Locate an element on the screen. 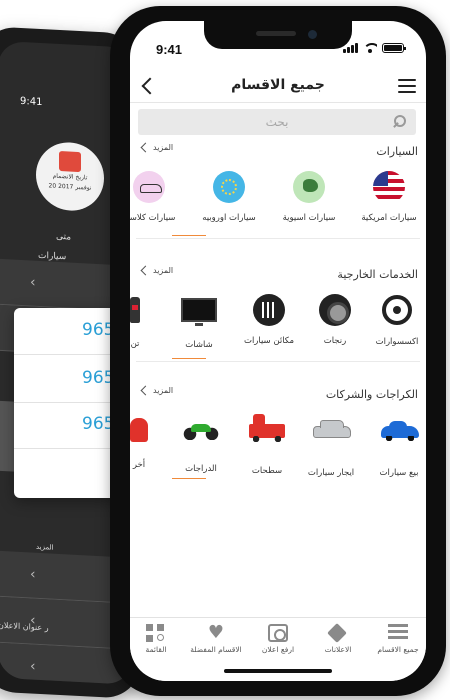  tab-ads: الاعلانات is located at coordinates (338, 639).